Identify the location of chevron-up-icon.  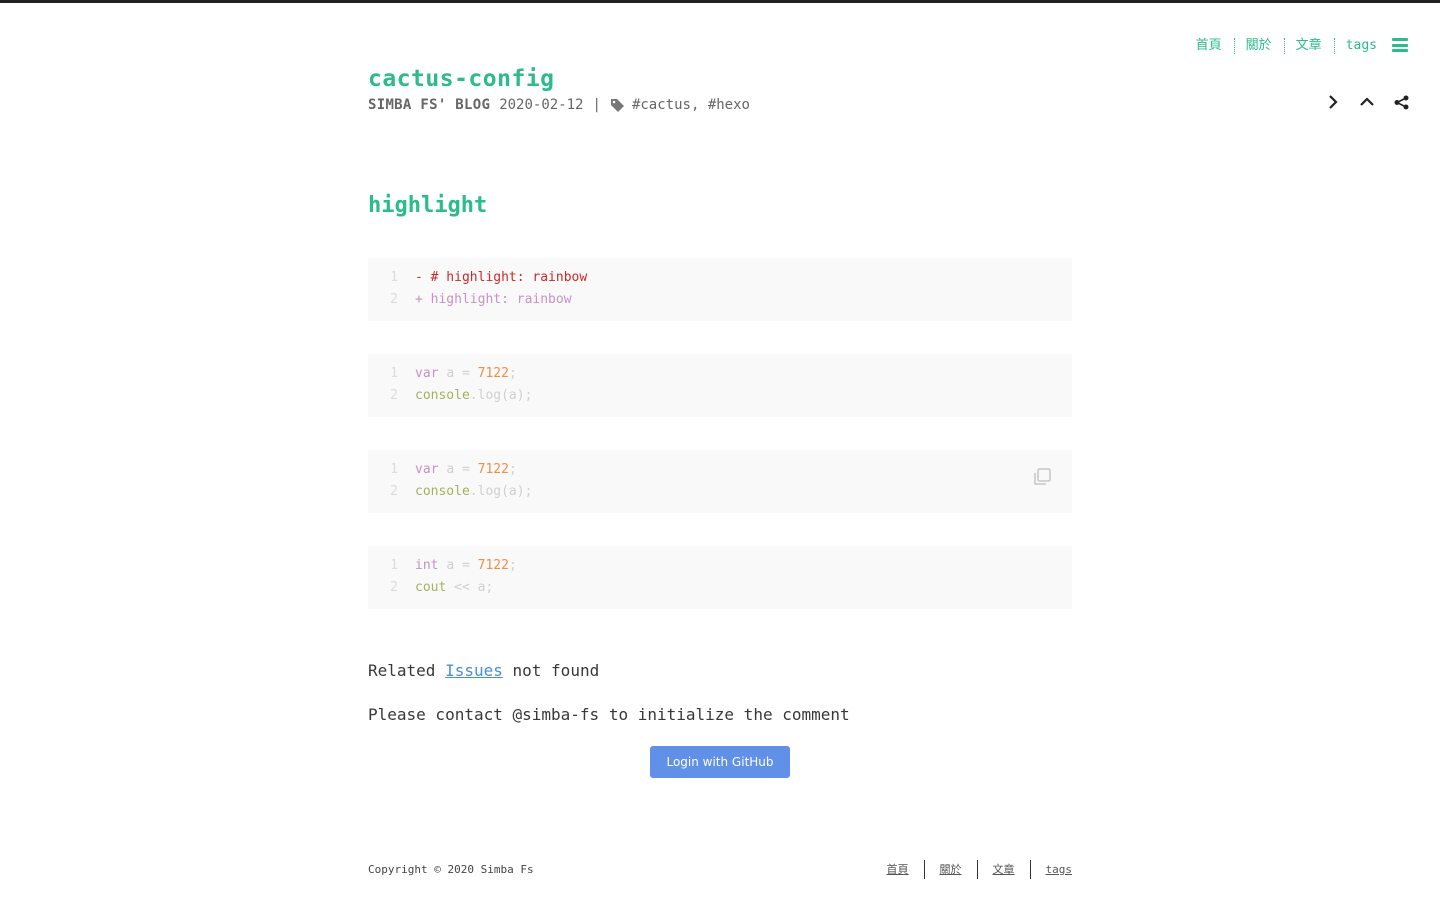
(1367, 102).